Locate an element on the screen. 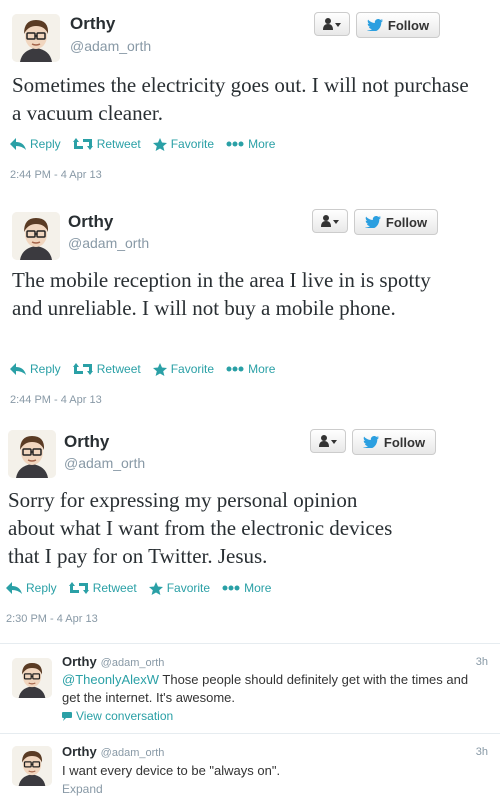 The height and width of the screenshot is (800, 500). expand-link: Expand is located at coordinates (82, 789).